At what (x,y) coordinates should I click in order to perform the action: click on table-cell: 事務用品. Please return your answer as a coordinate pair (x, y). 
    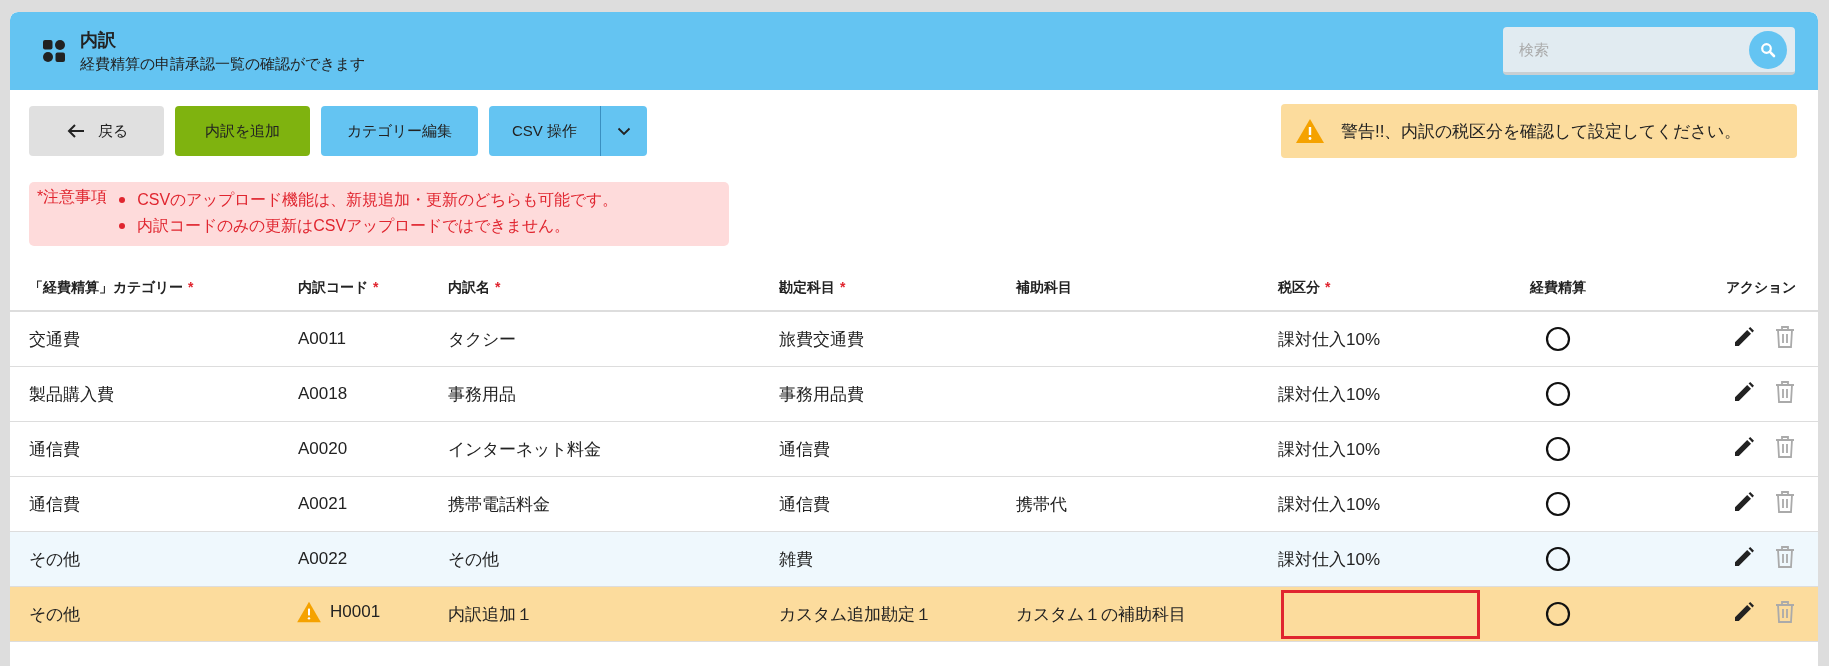
    Looking at the image, I should click on (613, 394).